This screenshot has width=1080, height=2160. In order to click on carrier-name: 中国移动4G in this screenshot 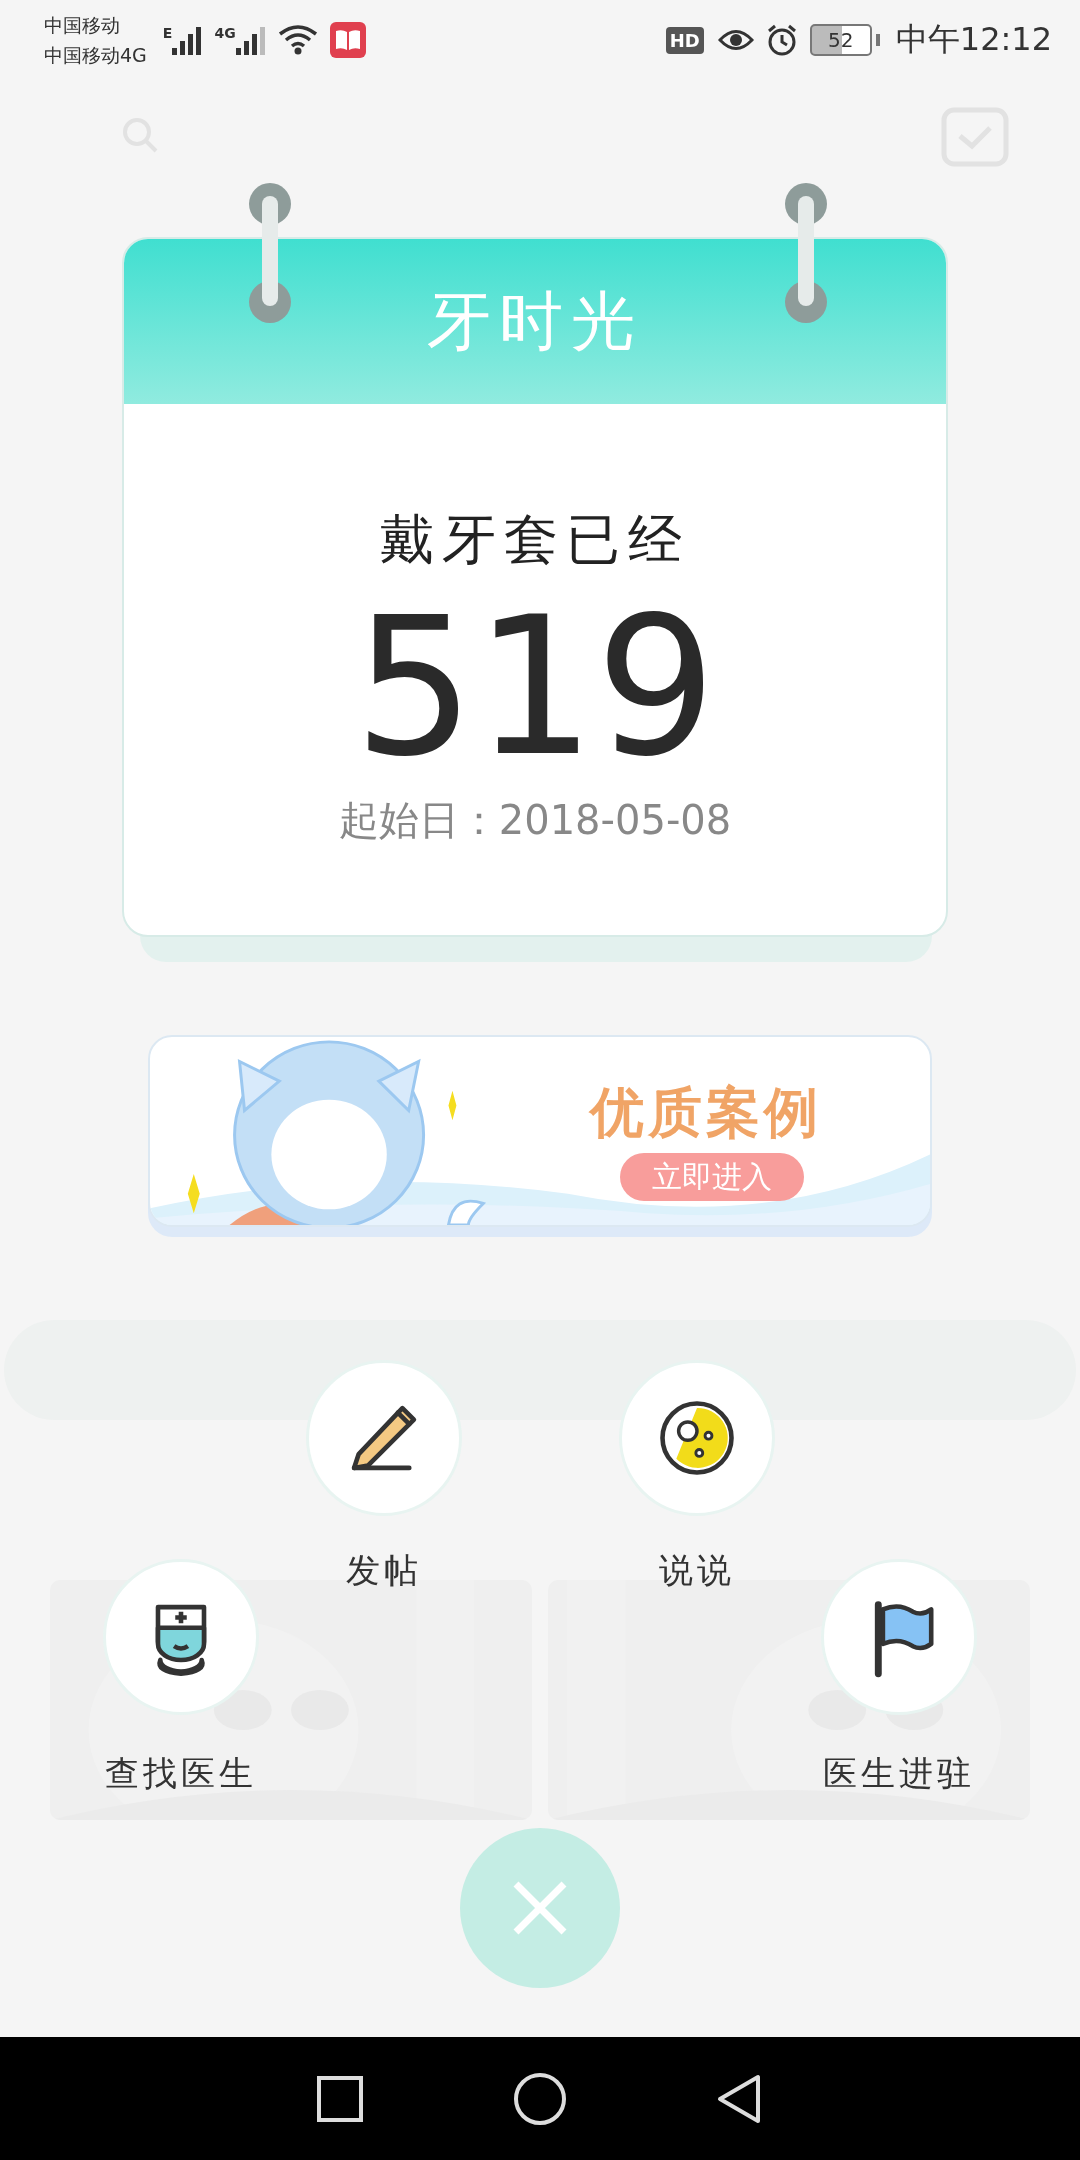, I will do `click(95, 55)`.